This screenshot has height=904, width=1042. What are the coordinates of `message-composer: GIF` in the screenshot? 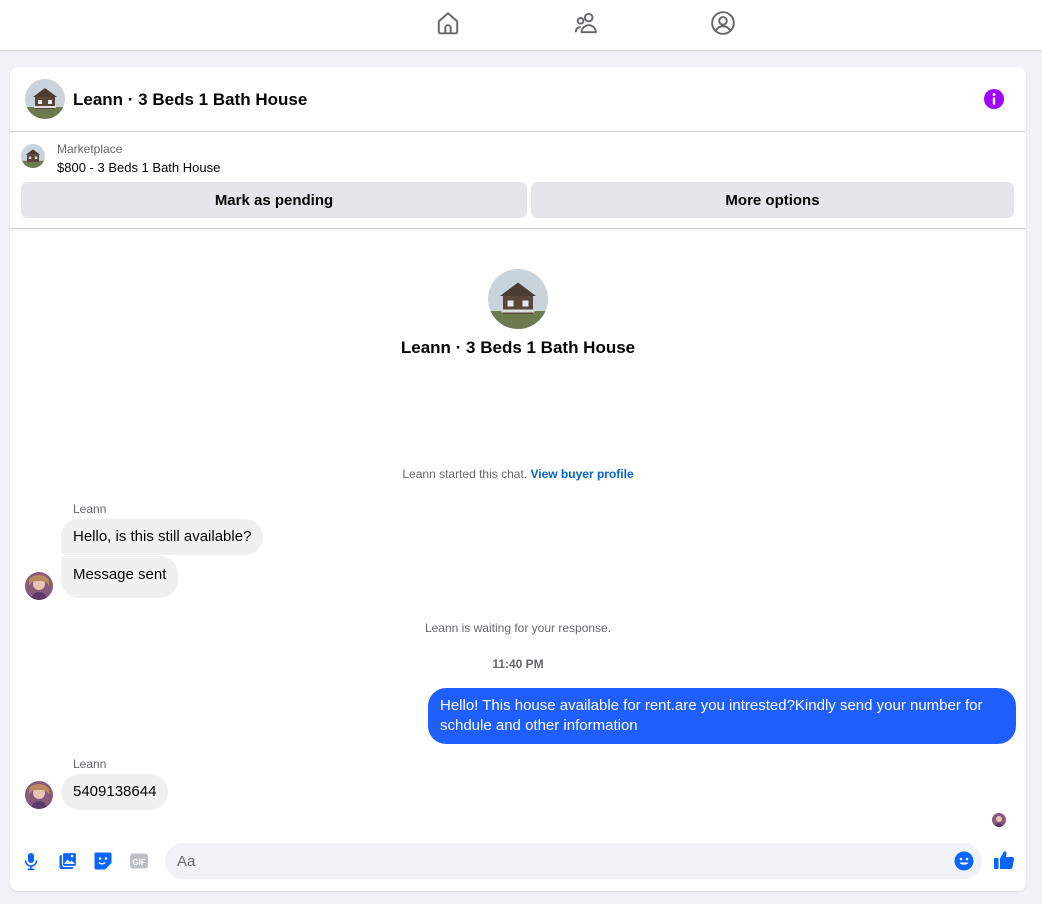 It's located at (518, 864).